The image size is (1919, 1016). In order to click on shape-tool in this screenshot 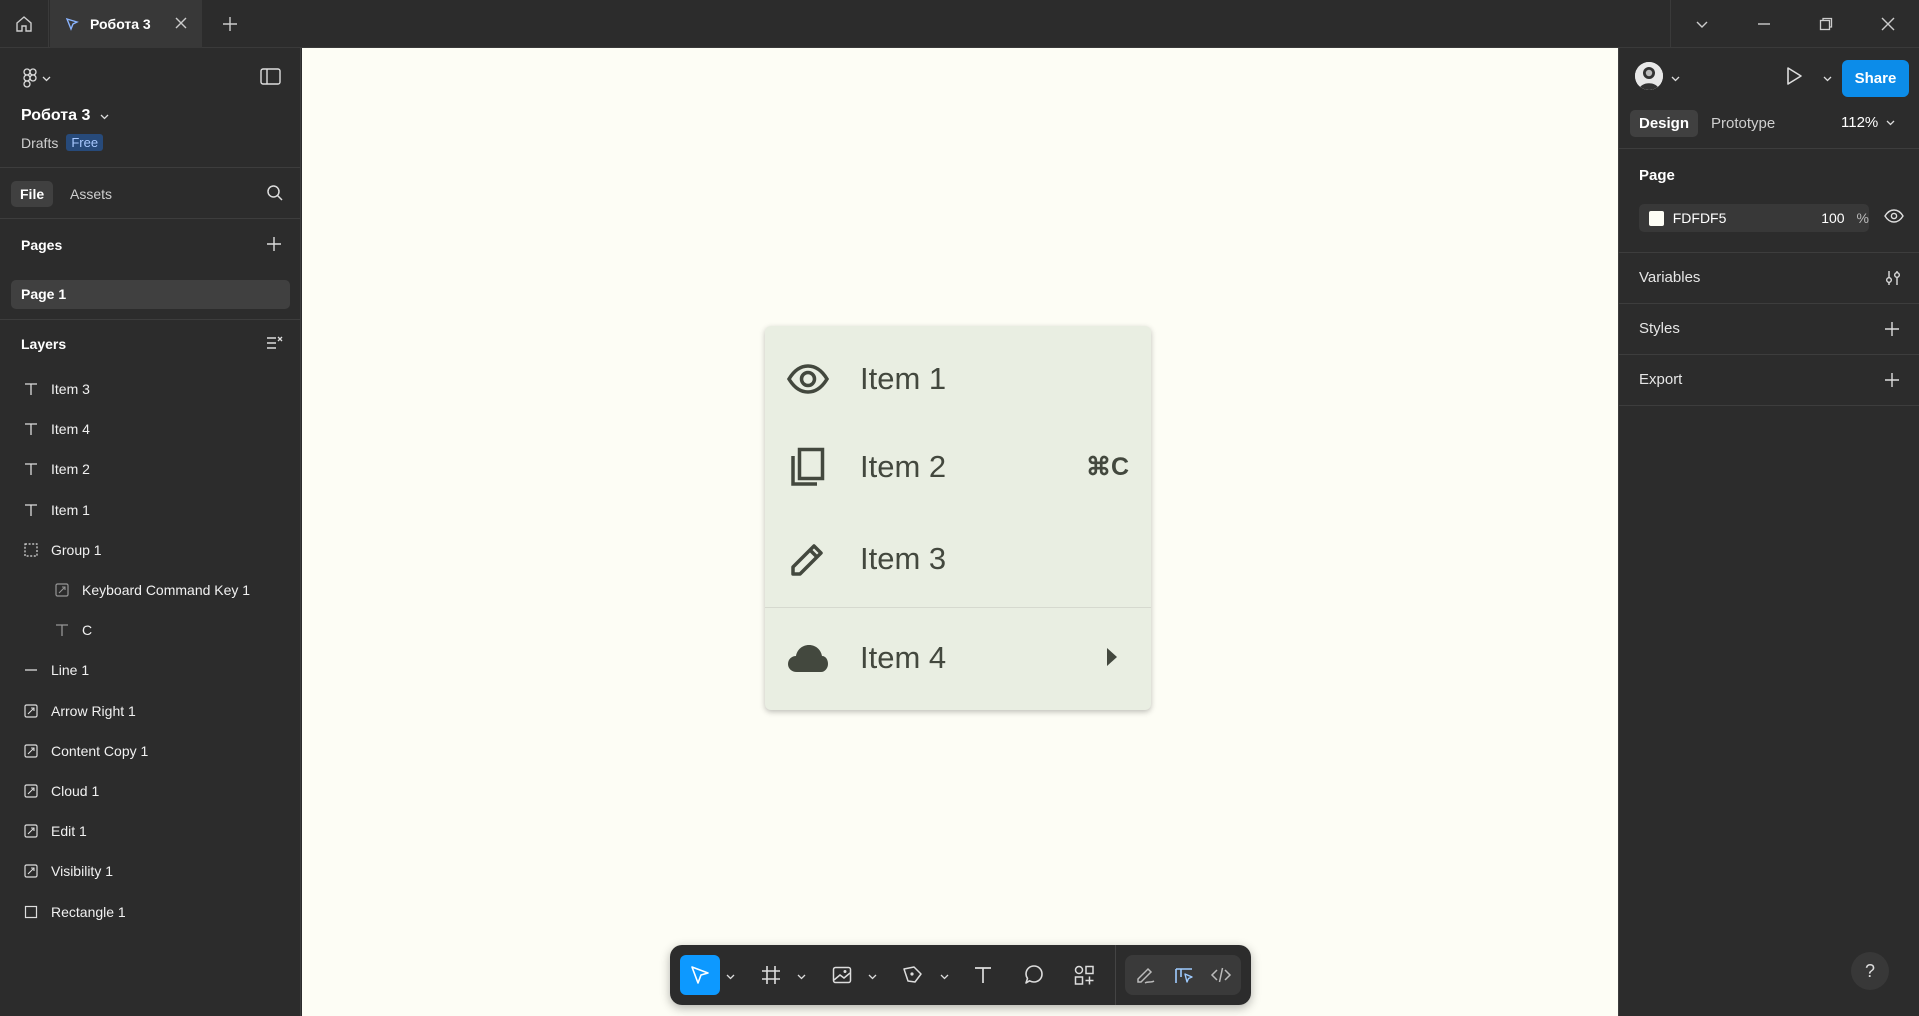, I will do `click(842, 975)`.